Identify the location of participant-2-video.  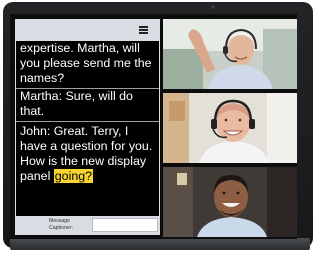
(230, 128).